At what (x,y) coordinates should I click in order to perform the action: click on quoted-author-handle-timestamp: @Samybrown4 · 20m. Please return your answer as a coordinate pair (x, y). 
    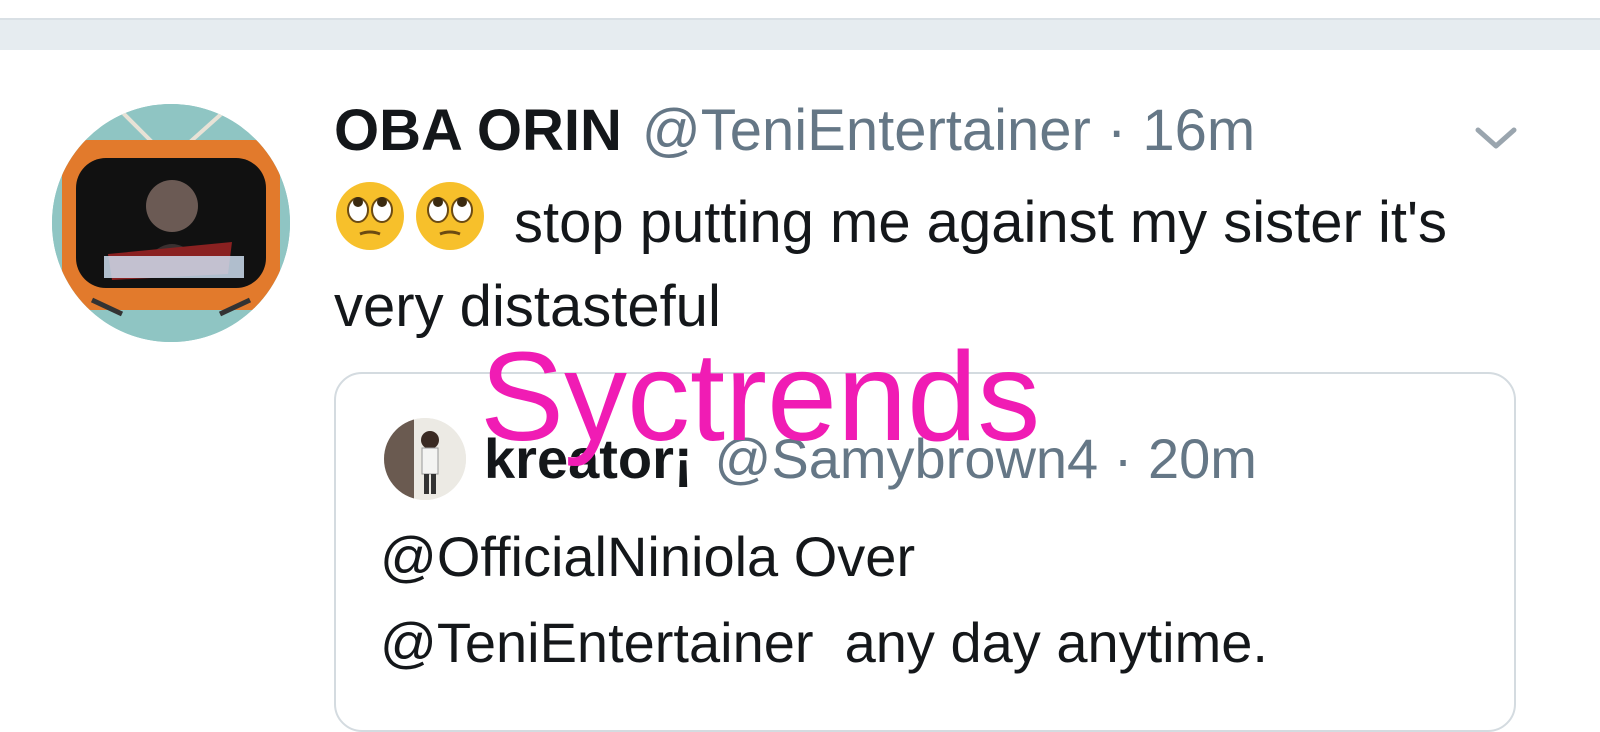
    Looking at the image, I should click on (986, 459).